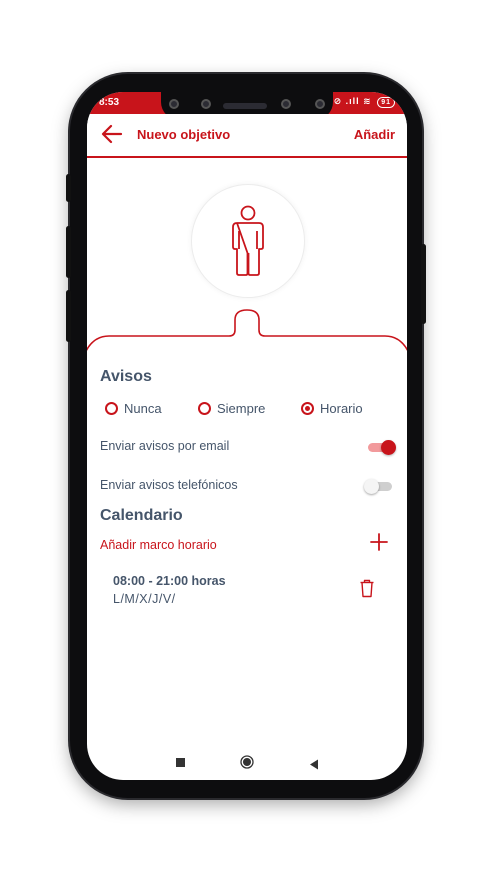 This screenshot has width=480, height=882. Describe the element at coordinates (352, 101) in the screenshot. I see `signal-wifi-icon: ⊘ .ıll ≋` at that location.